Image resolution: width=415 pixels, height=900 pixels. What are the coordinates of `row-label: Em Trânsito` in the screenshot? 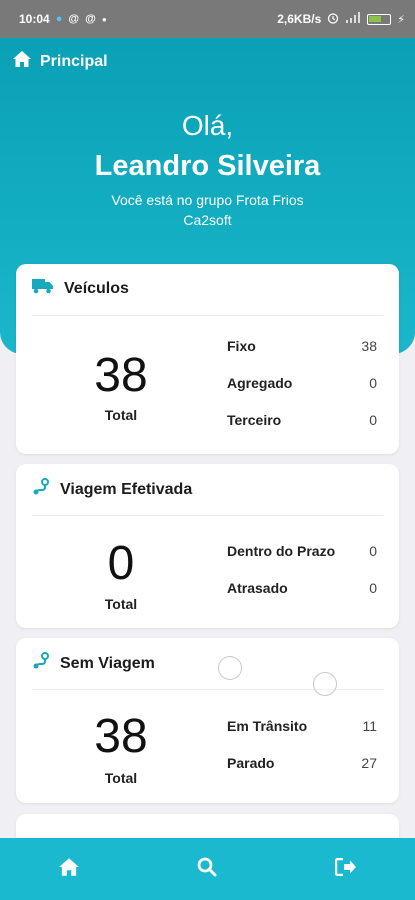 It's located at (267, 726).